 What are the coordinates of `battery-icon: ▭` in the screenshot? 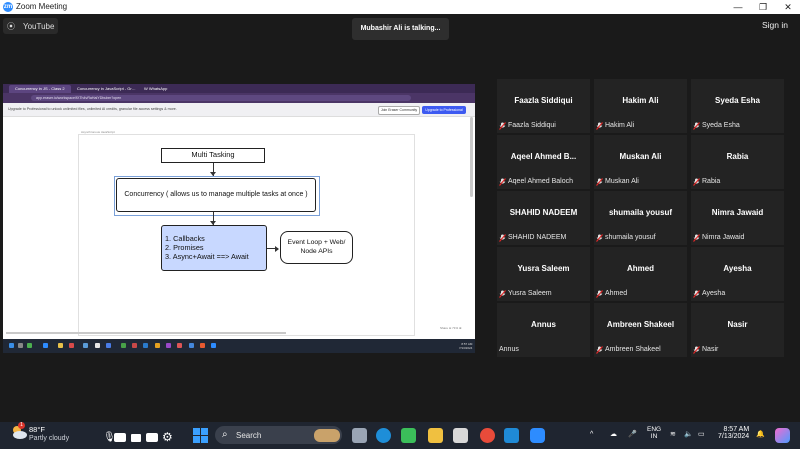 It's located at (701, 434).